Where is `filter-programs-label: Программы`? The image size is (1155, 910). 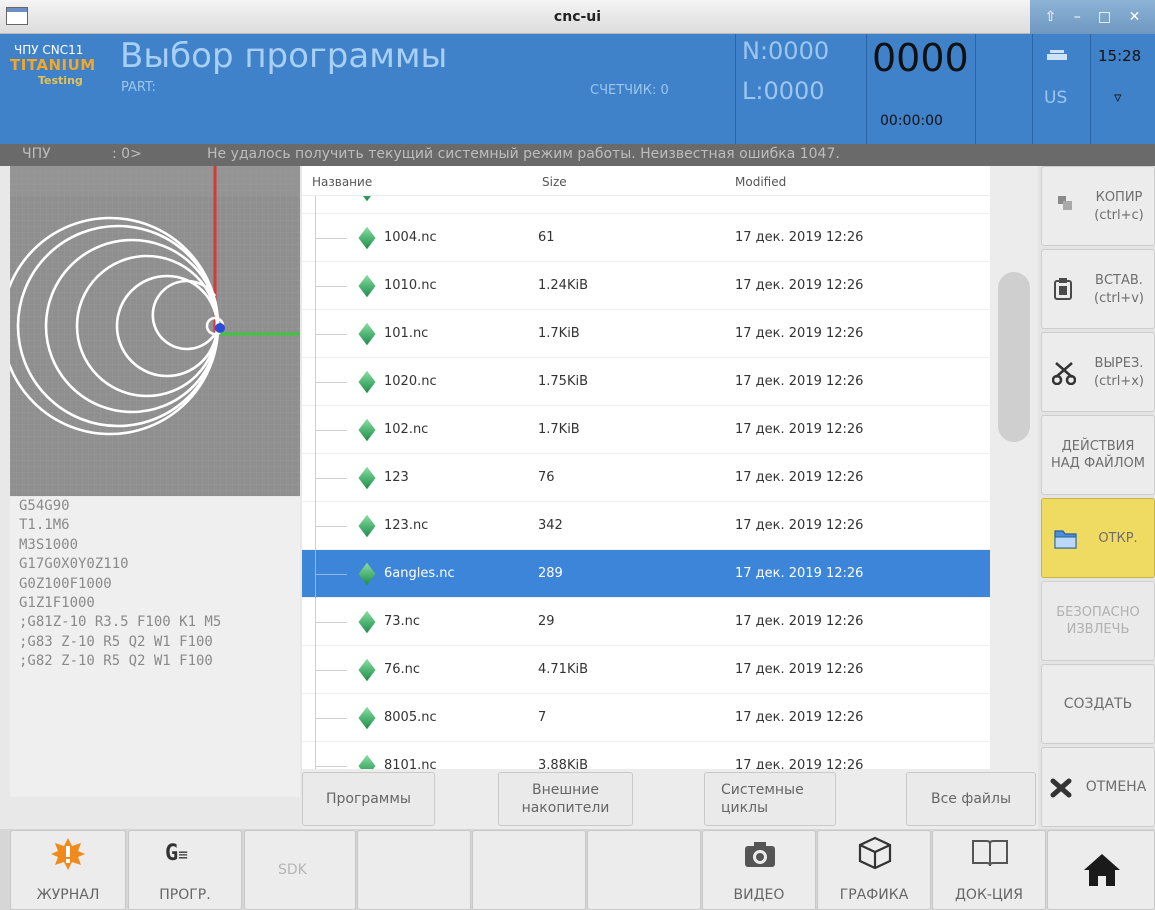
filter-programs-label: Программы is located at coordinates (368, 799).